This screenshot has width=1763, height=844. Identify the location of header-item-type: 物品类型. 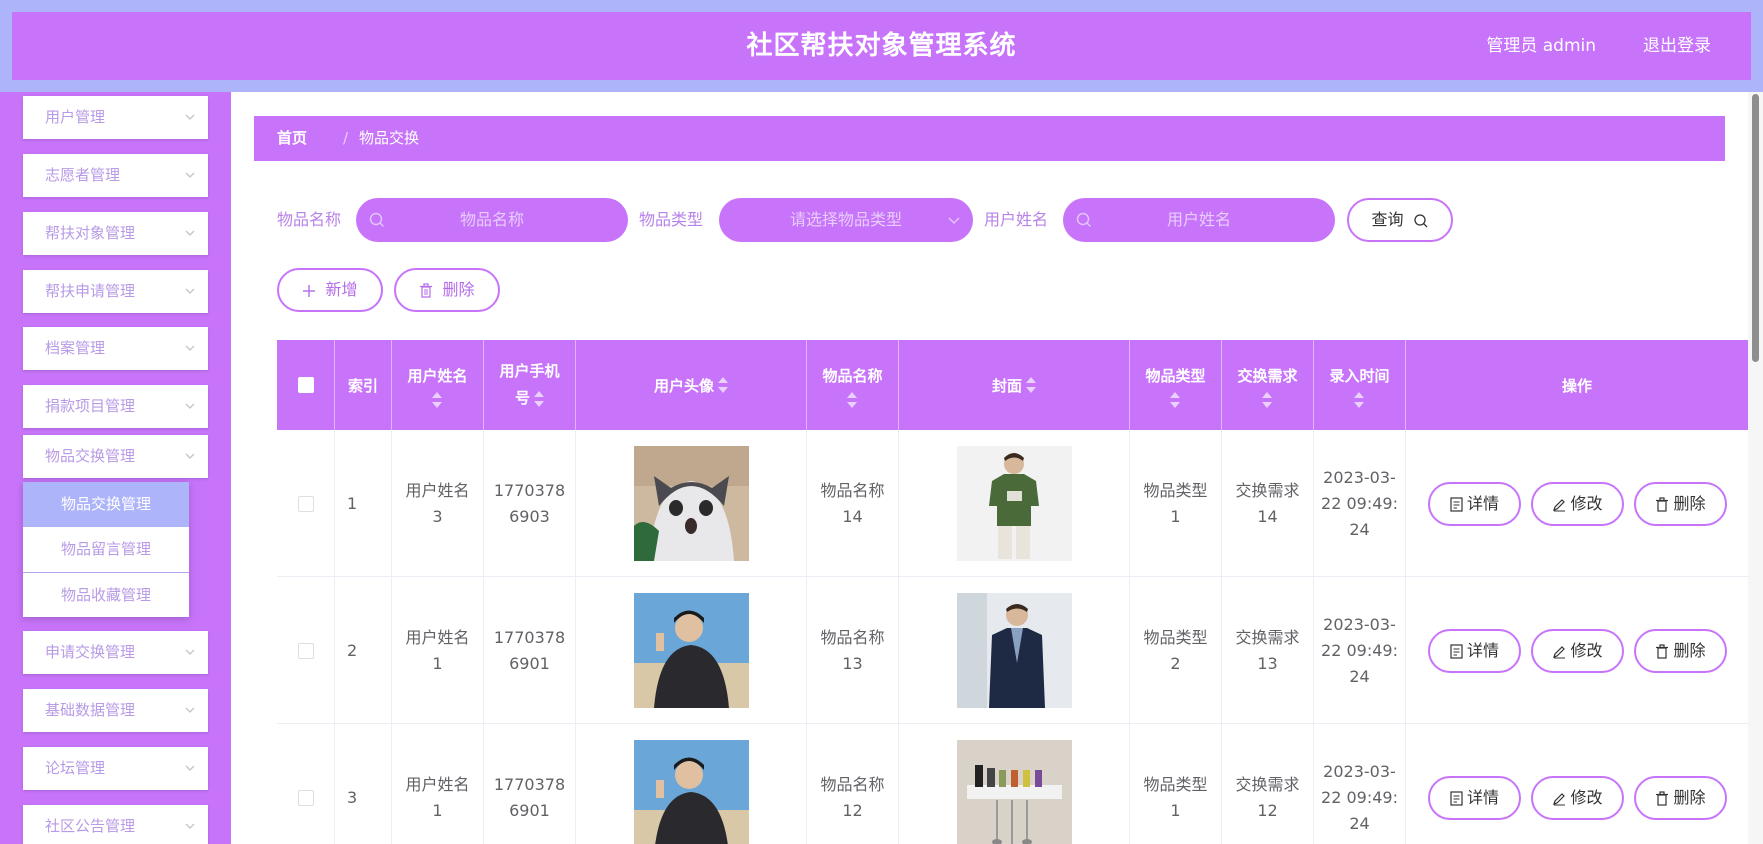
(1176, 385).